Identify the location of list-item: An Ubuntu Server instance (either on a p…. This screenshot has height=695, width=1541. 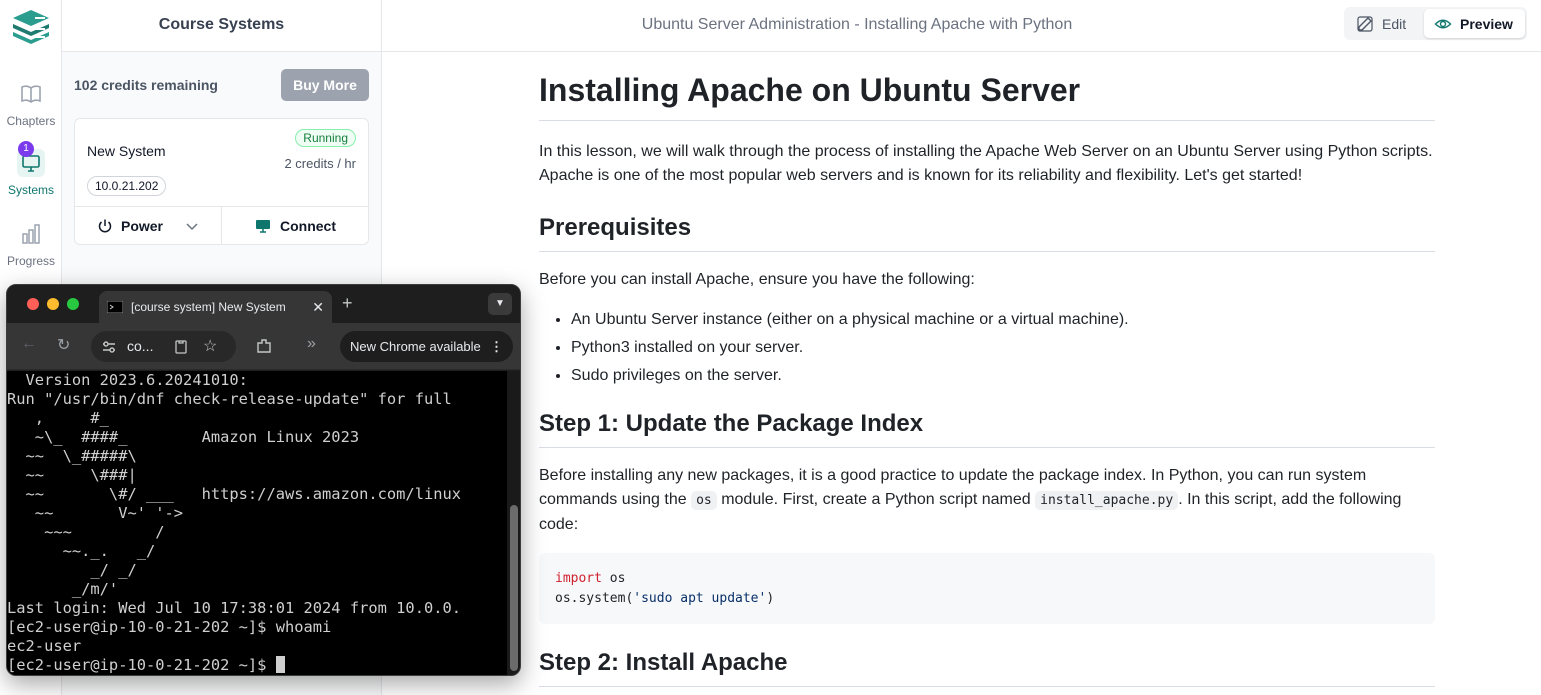
(1003, 320).